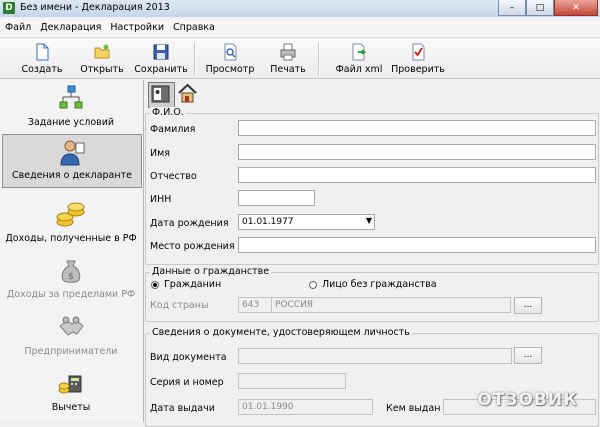 This screenshot has width=600, height=427. I want to click on preview-button: Просмотр, so click(230, 59).